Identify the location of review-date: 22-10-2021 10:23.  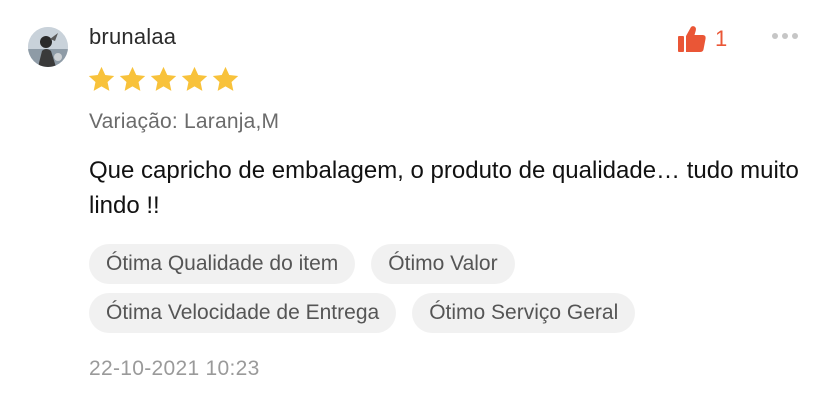
(174, 368).